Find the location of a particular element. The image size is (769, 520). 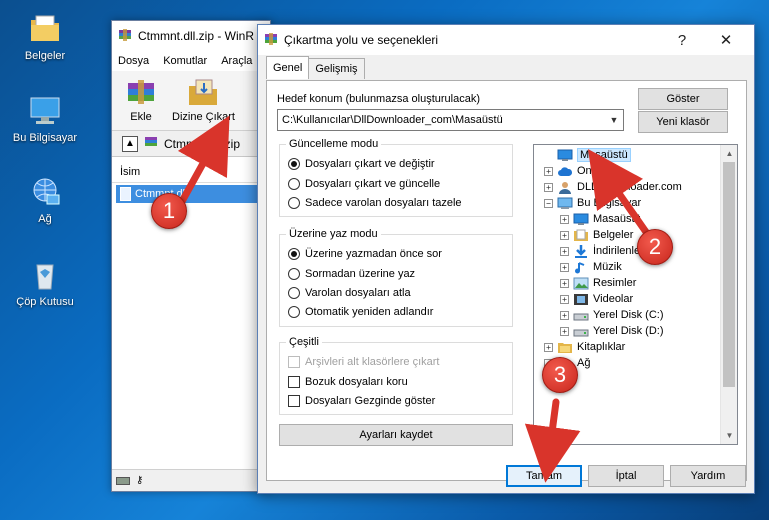

up-folder-icon: ▲ is located at coordinates (130, 143).